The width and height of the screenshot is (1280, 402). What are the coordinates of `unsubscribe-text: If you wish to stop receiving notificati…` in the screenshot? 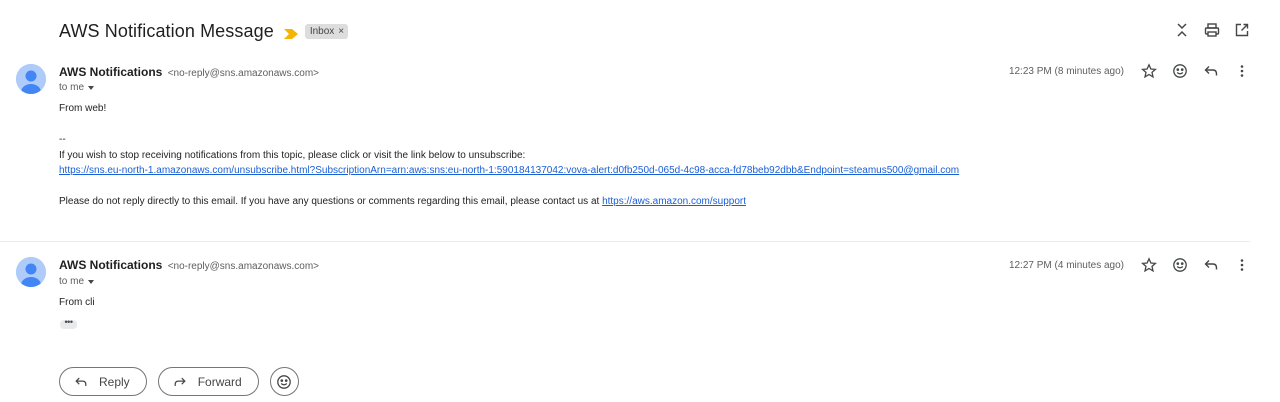 It's located at (292, 155).